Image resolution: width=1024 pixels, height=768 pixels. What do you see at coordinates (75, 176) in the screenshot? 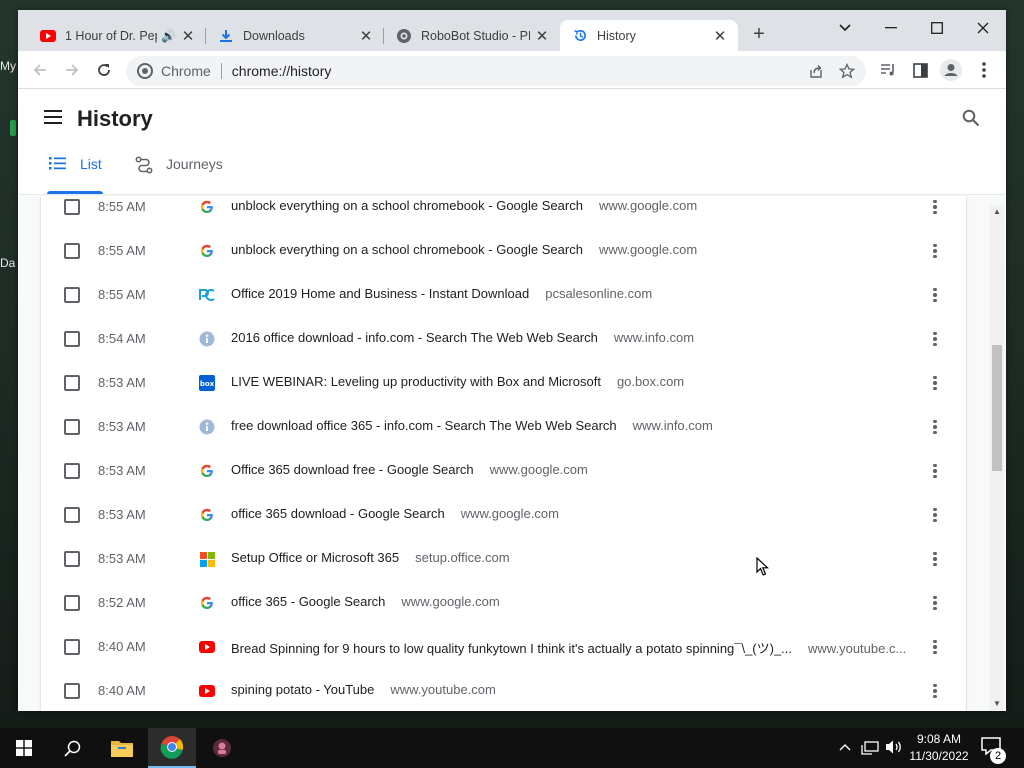
I see `tab-list: List` at bounding box center [75, 176].